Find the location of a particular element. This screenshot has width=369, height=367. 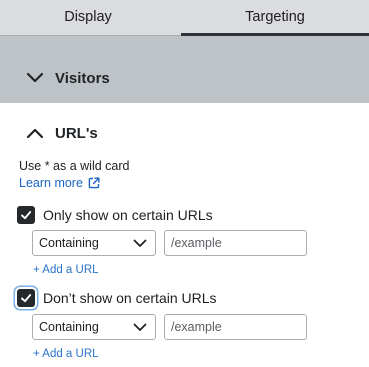

only-show-match-select: Containing is located at coordinates (94, 243).